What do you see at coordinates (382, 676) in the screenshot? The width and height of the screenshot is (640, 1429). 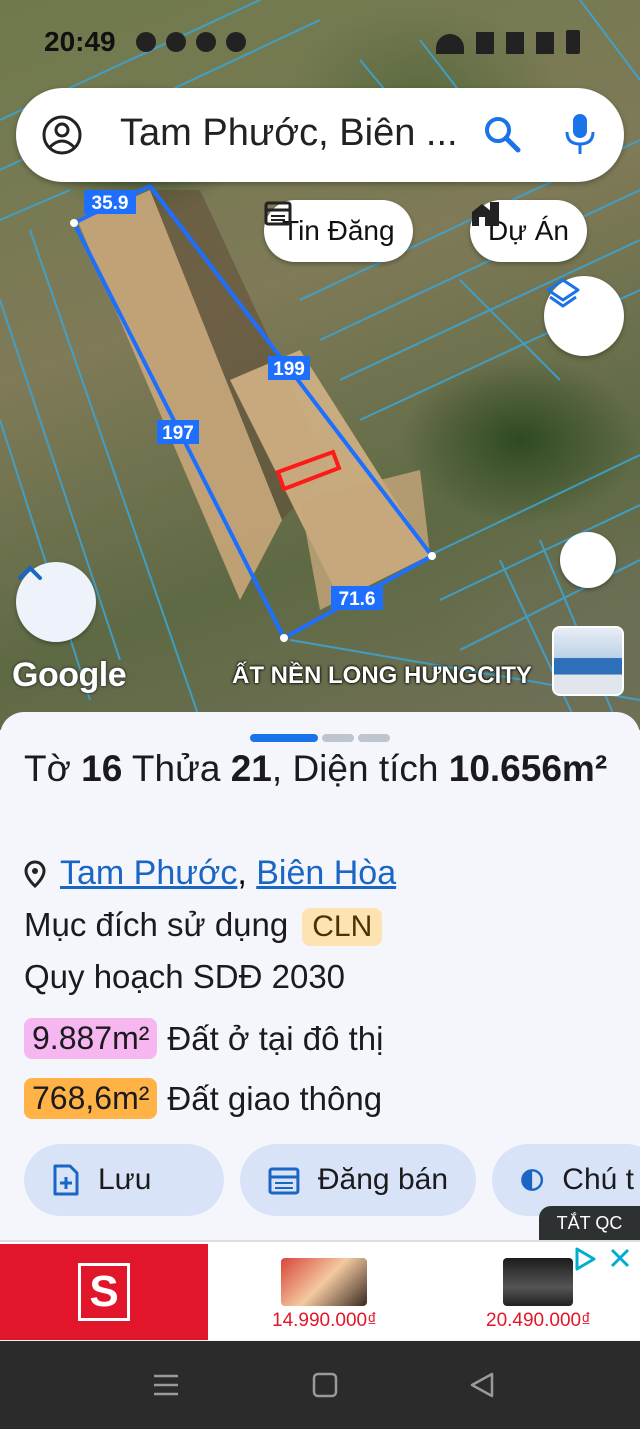 I see `map-place-label: ẤT NỀN LONG HƯNGCITY` at bounding box center [382, 676].